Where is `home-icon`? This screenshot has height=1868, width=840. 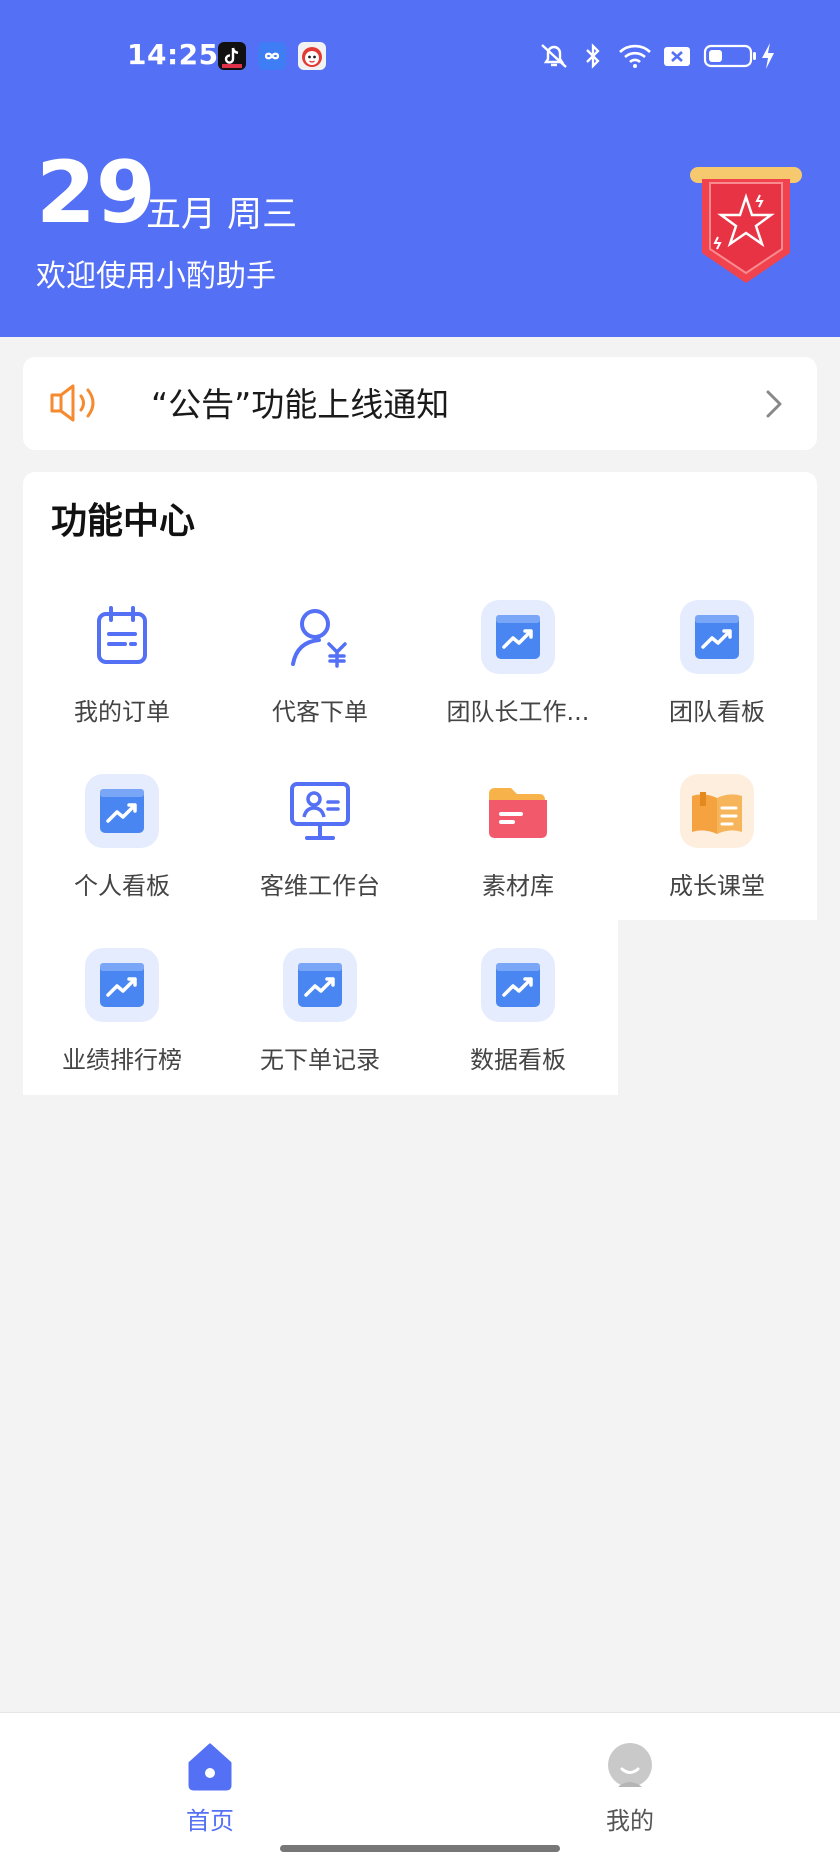 home-icon is located at coordinates (210, 1767).